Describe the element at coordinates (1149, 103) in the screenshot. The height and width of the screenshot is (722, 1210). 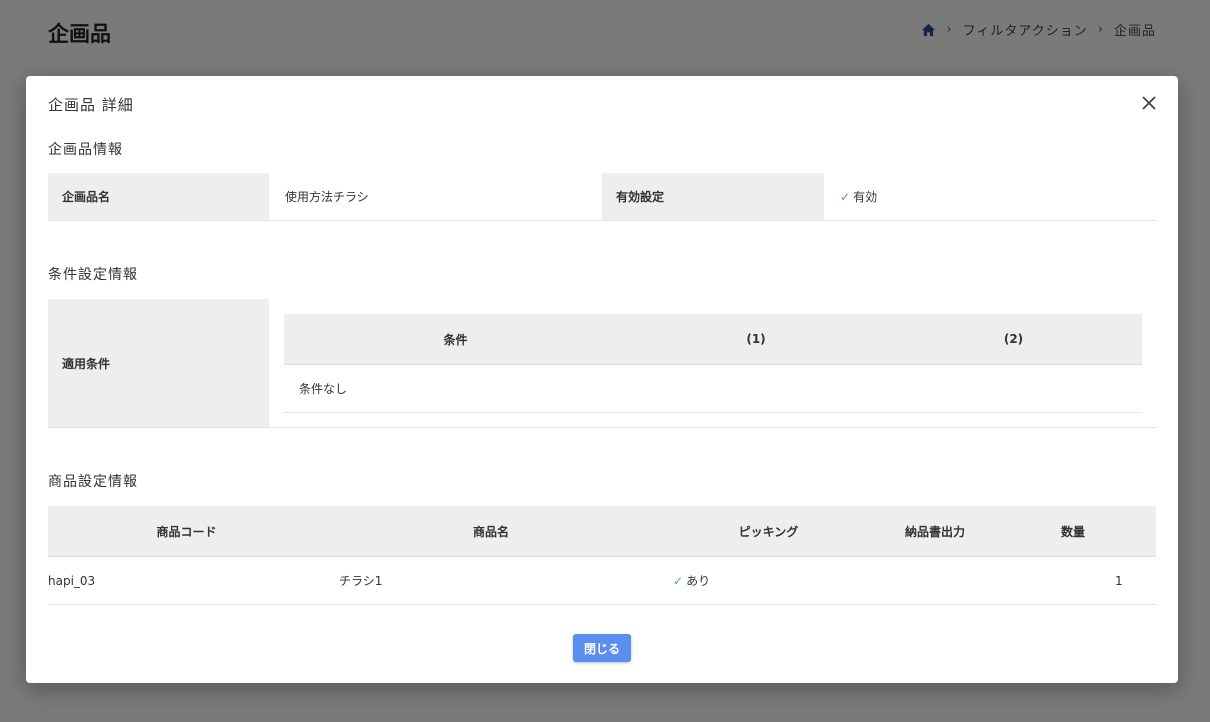
I see `close-icon` at that location.